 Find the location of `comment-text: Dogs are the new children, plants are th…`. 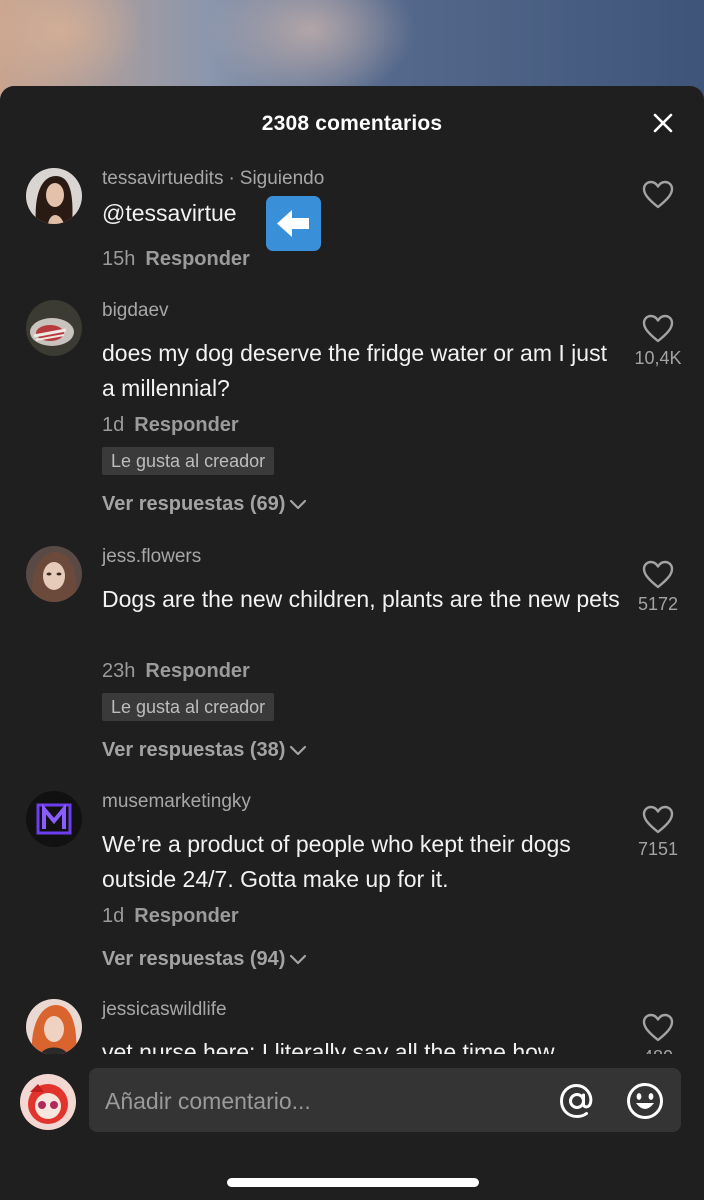

comment-text: Dogs are the new children, plants are th… is located at coordinates (361, 599).